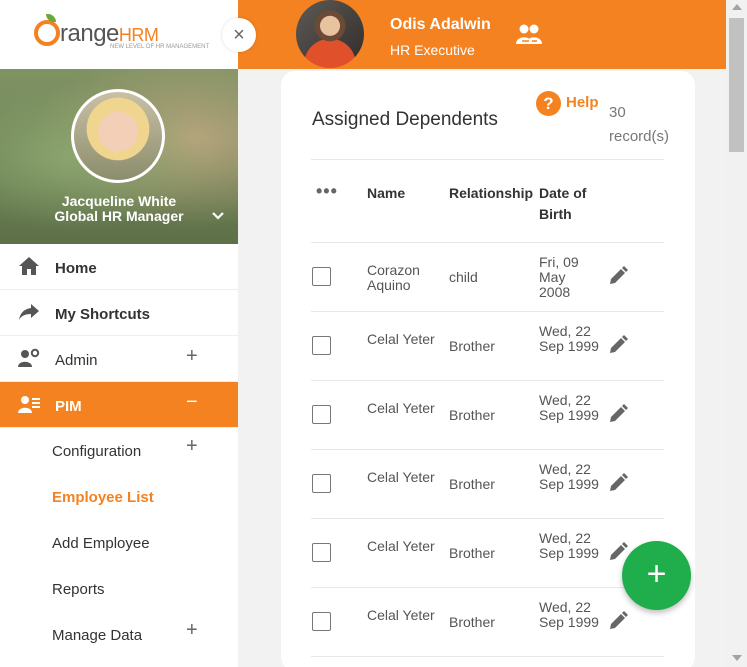 The width and height of the screenshot is (747, 667). Describe the element at coordinates (736, 85) in the screenshot. I see `scroll-thumb` at that location.